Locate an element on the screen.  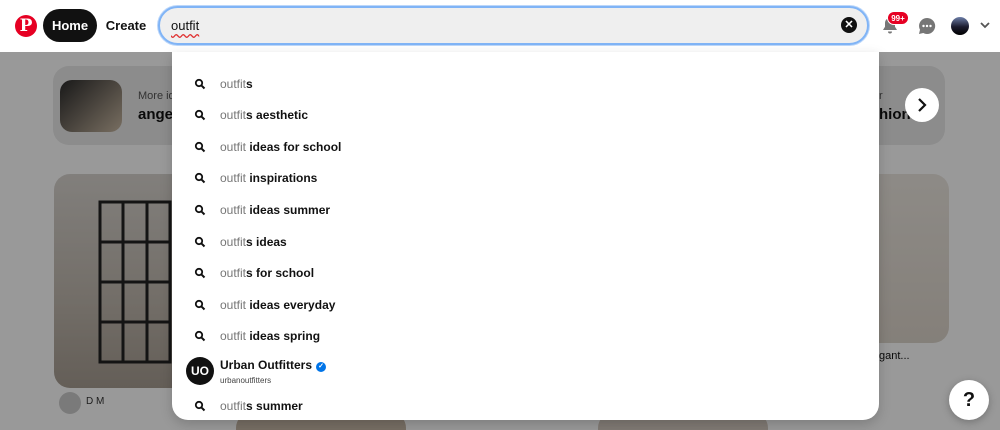
suggestion-item: outfit ideas spring is located at coordinates (525, 336).